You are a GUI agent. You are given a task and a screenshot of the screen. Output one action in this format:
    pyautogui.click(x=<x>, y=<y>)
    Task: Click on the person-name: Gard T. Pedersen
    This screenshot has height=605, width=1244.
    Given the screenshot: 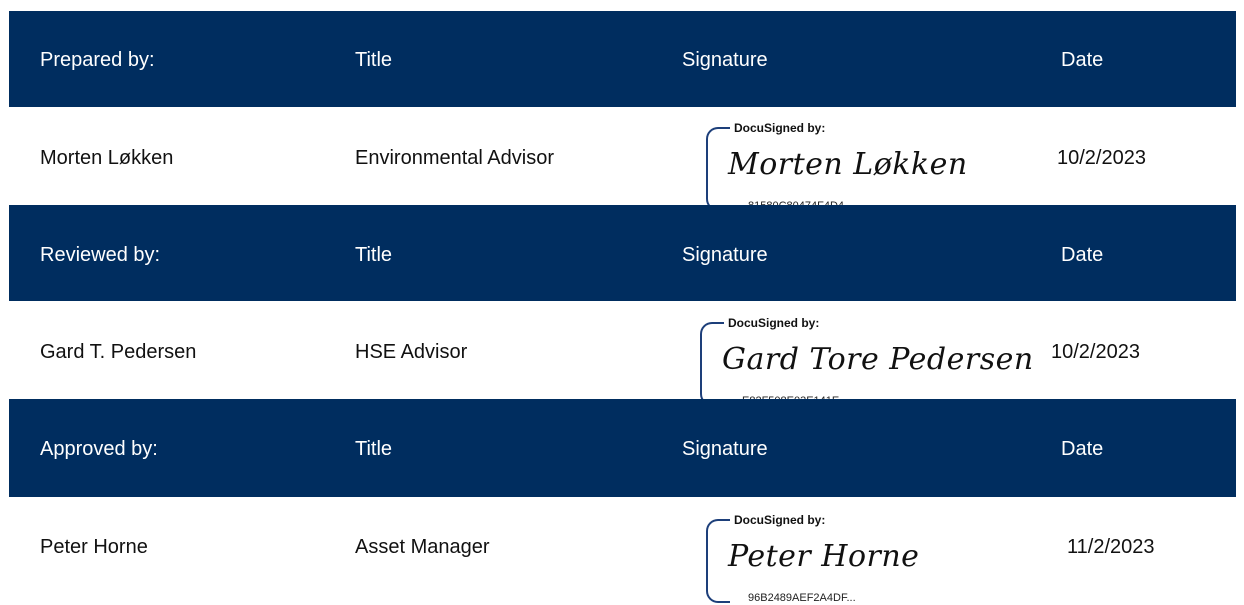 What is the action you would take?
    pyautogui.click(x=118, y=352)
    